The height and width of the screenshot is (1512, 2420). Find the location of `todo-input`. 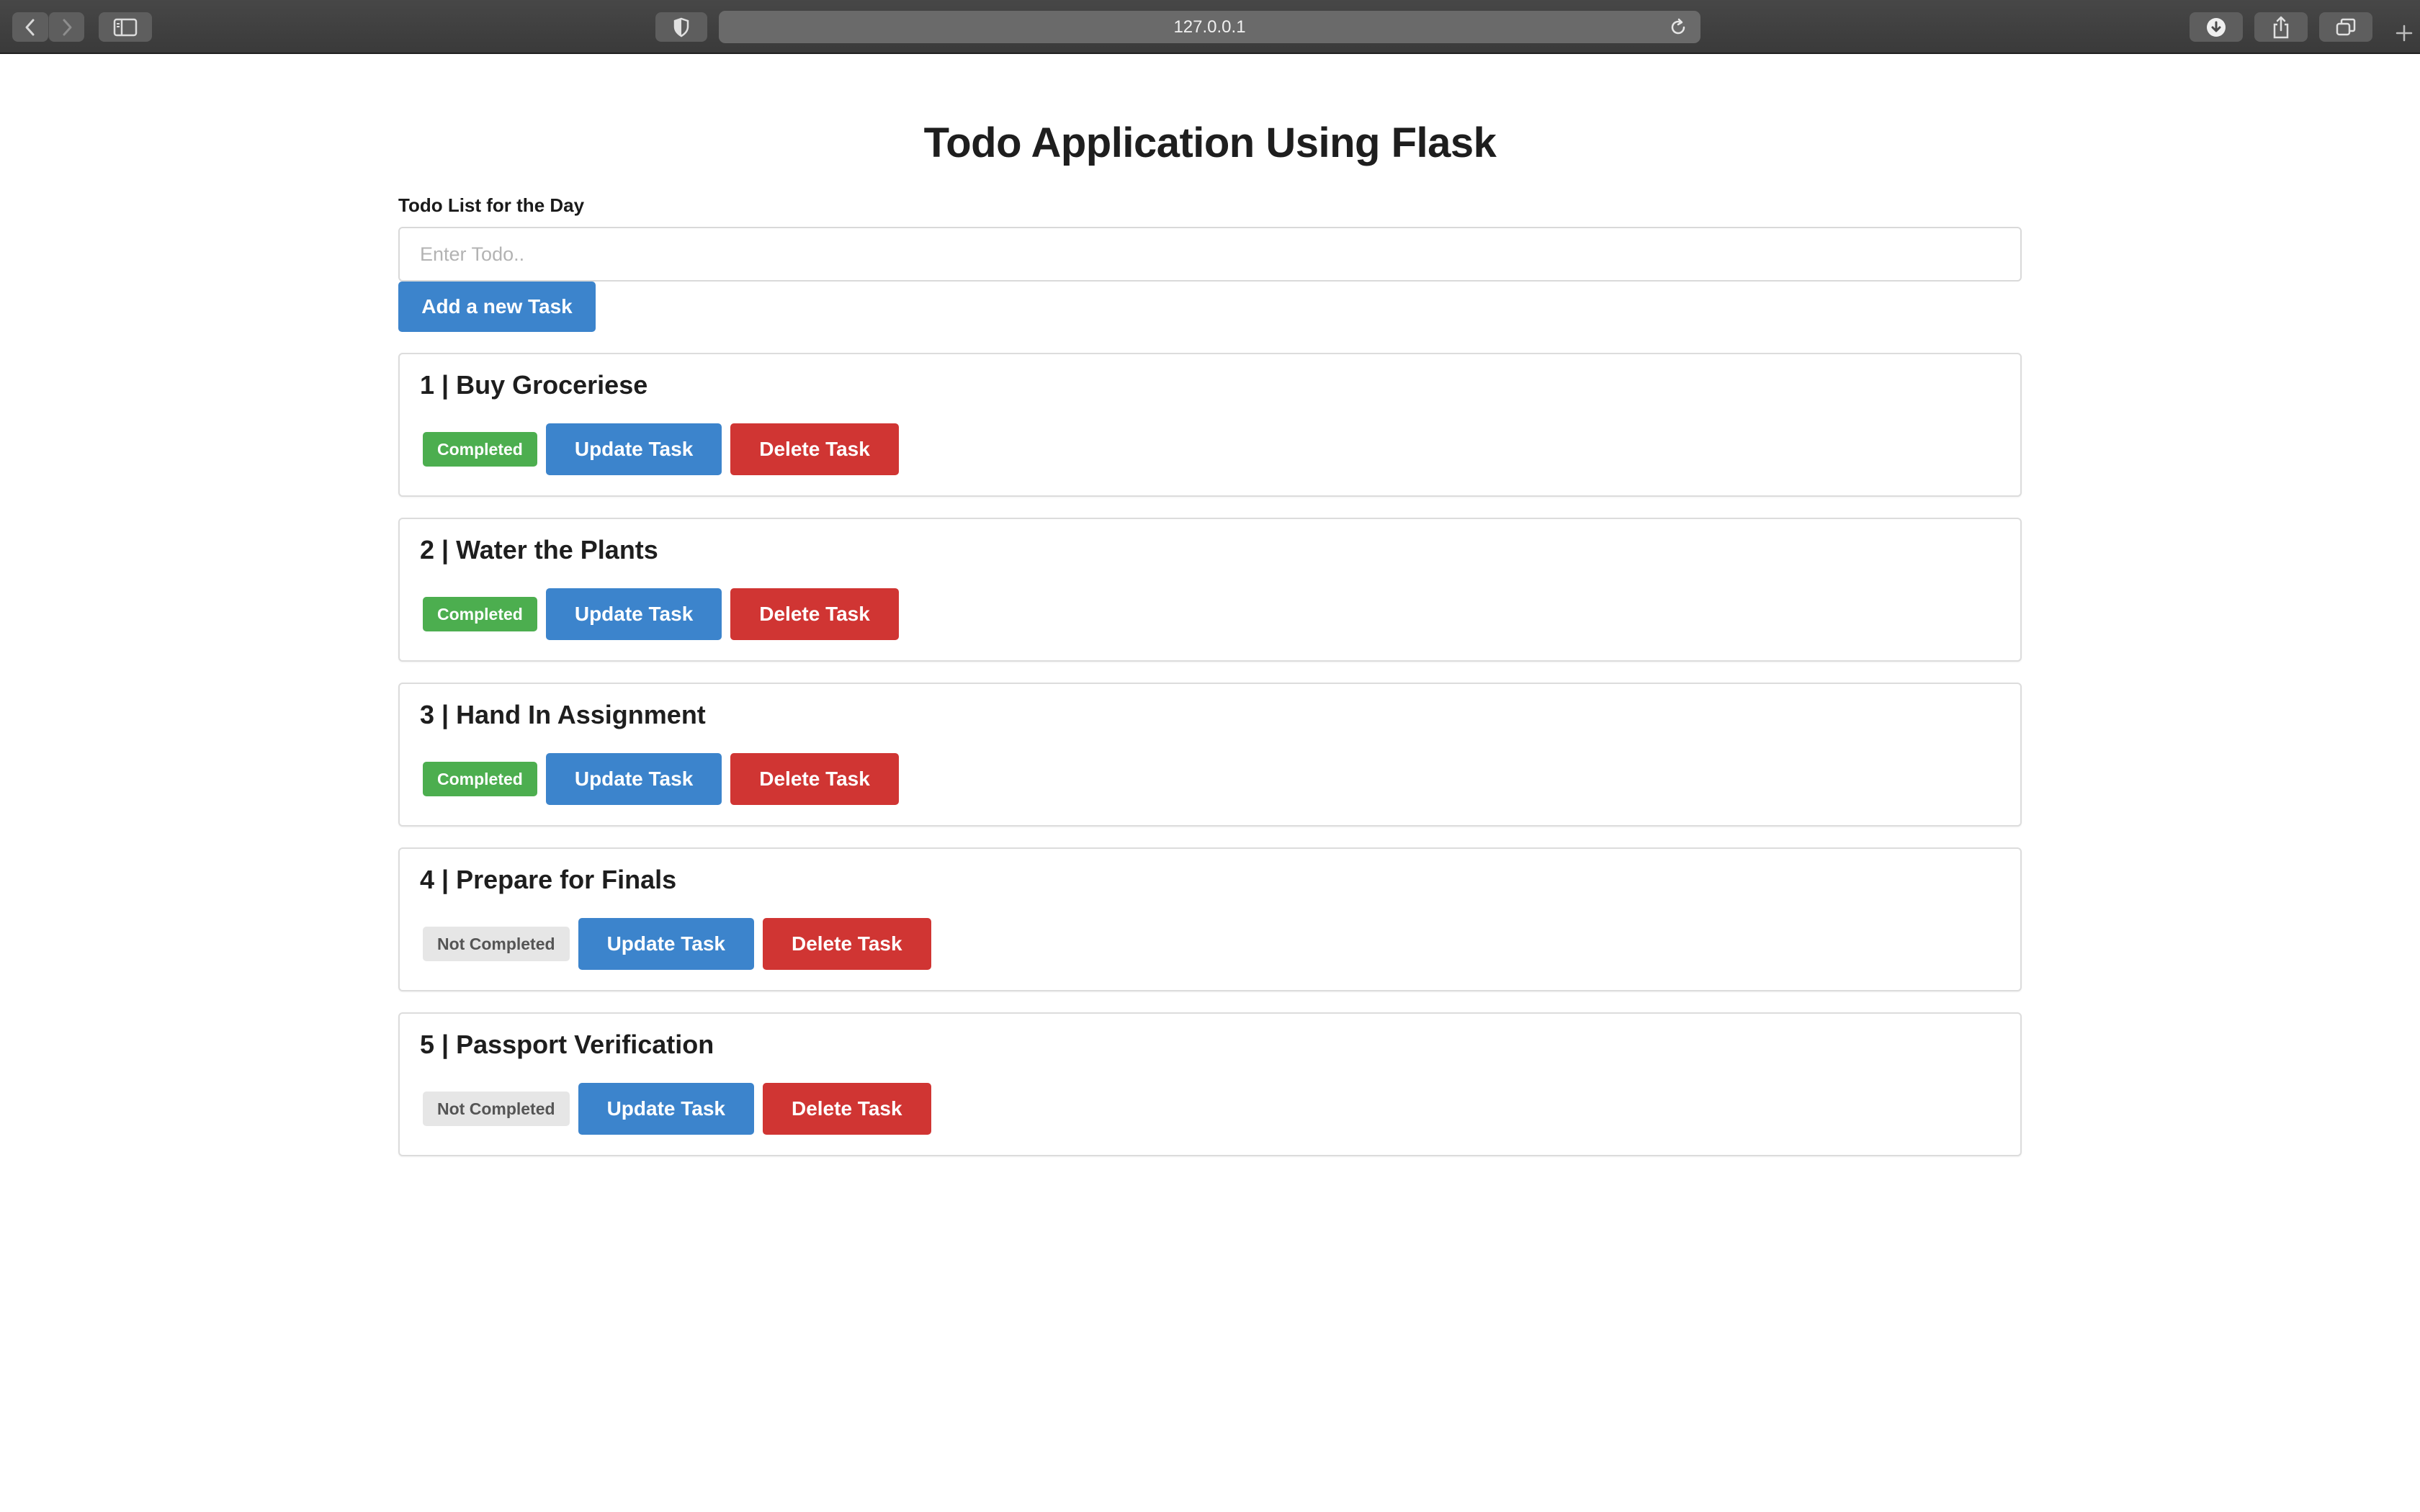

todo-input is located at coordinates (1210, 254).